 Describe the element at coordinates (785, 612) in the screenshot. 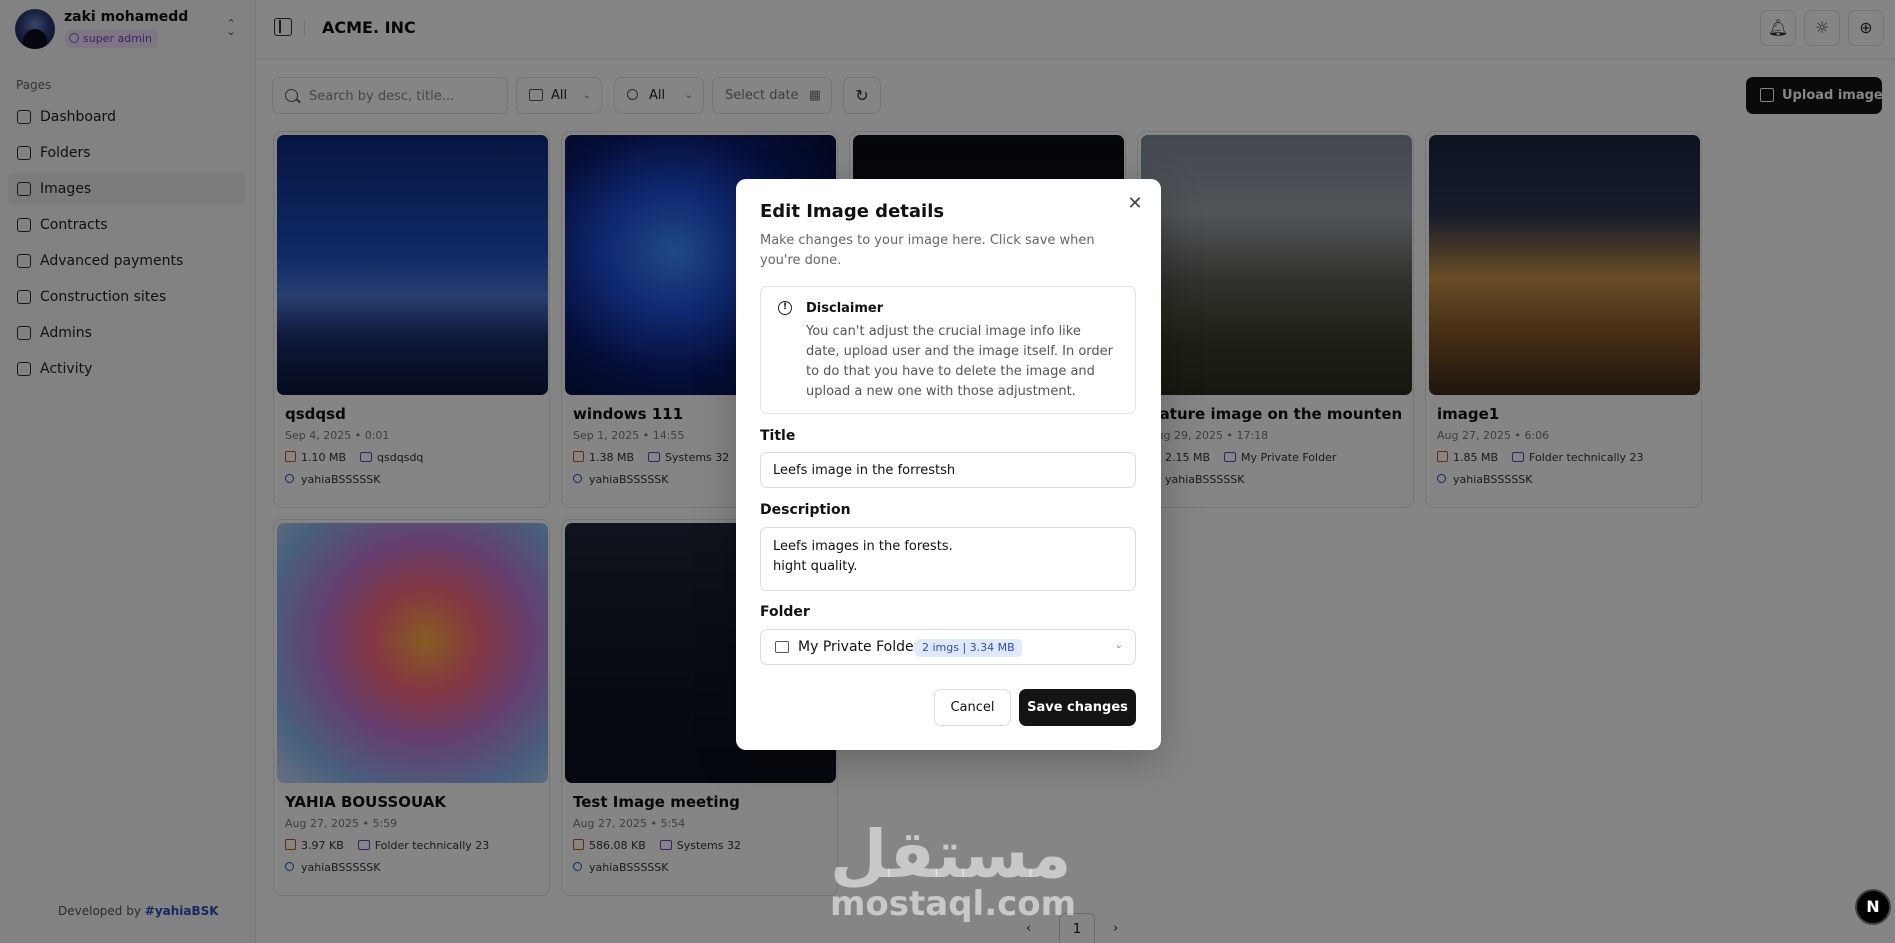

I see `folder-label: Folder` at that location.